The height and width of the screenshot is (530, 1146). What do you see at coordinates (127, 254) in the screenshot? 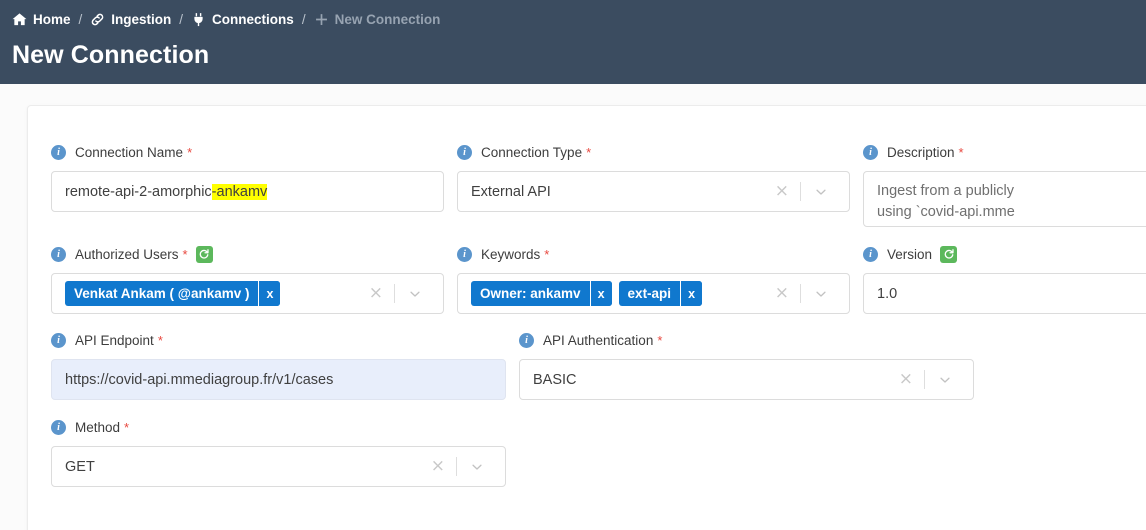
I see `authorized-users-label-text: Authorized Users` at bounding box center [127, 254].